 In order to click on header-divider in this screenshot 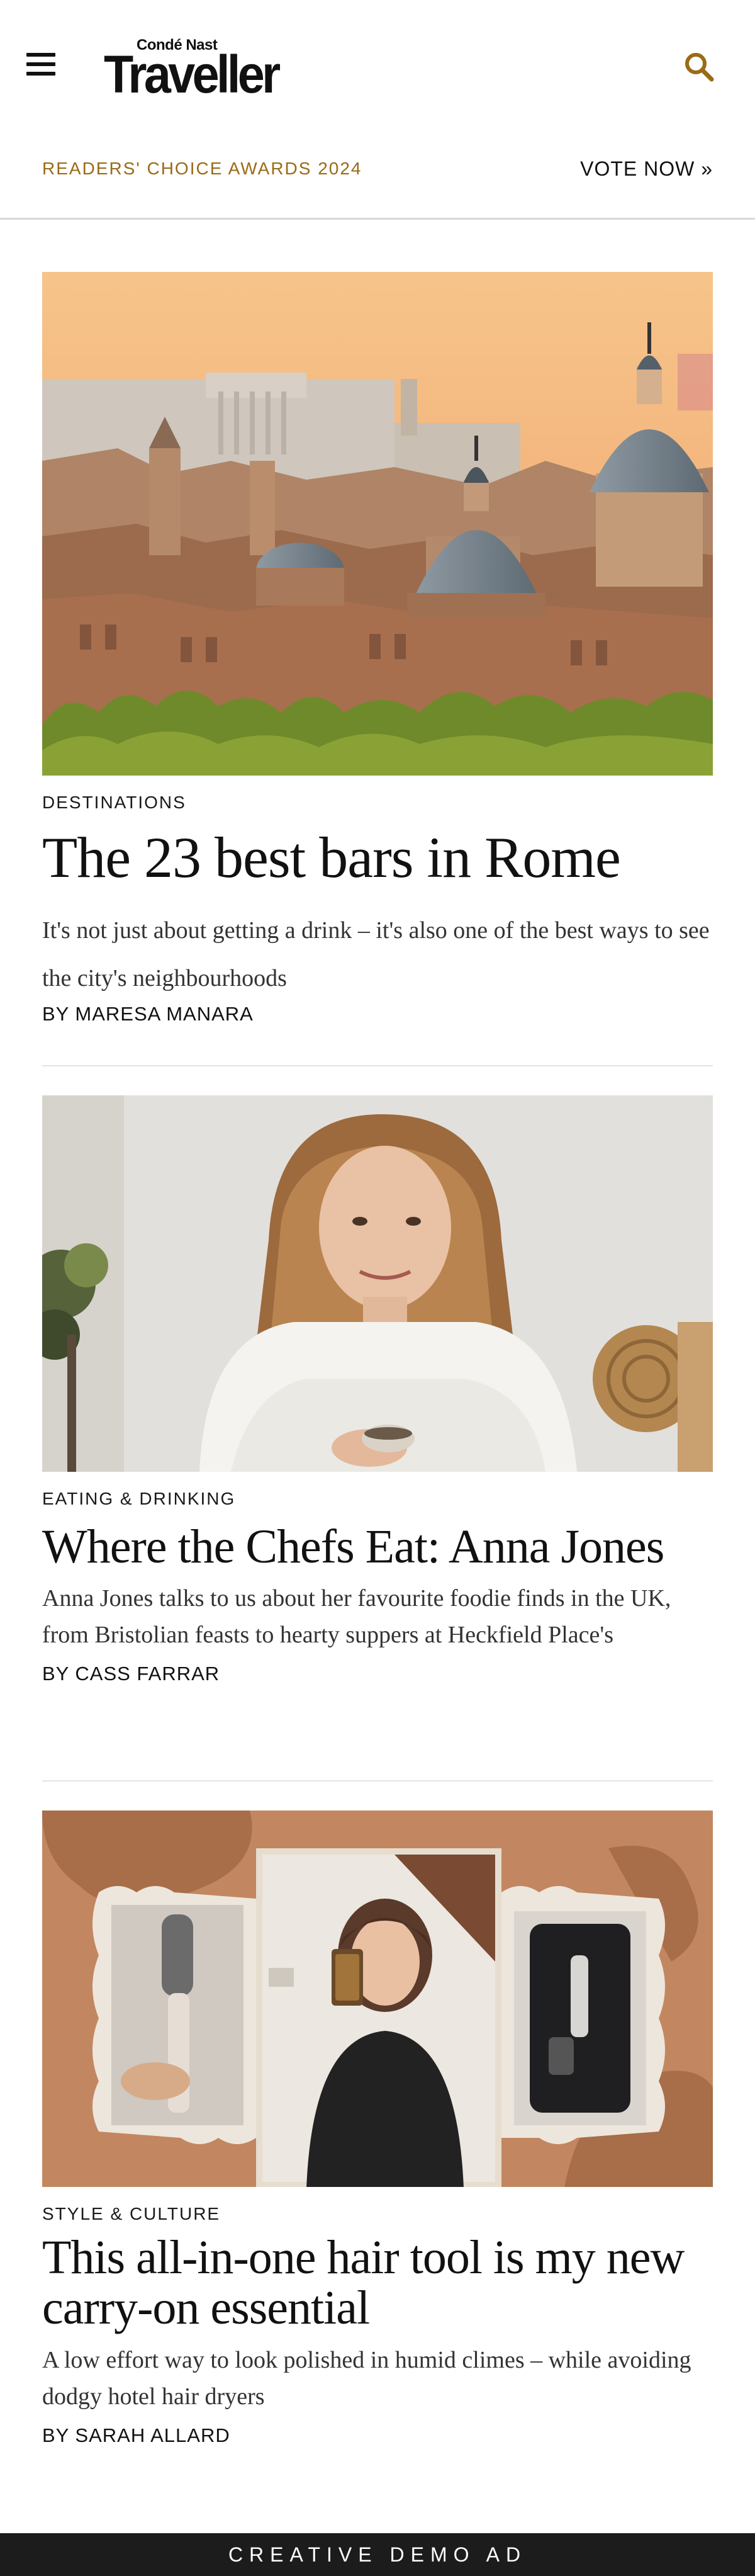, I will do `click(377, 219)`.